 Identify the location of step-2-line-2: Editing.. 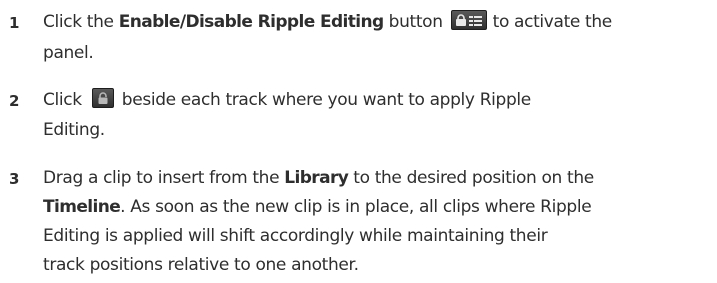
(74, 130).